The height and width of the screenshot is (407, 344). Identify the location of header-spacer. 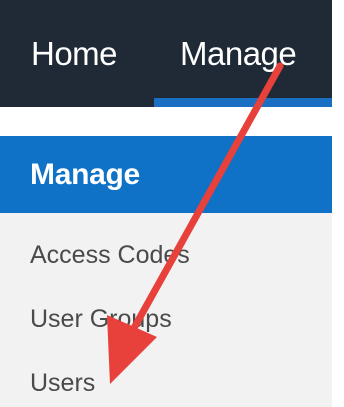
(172, 121).